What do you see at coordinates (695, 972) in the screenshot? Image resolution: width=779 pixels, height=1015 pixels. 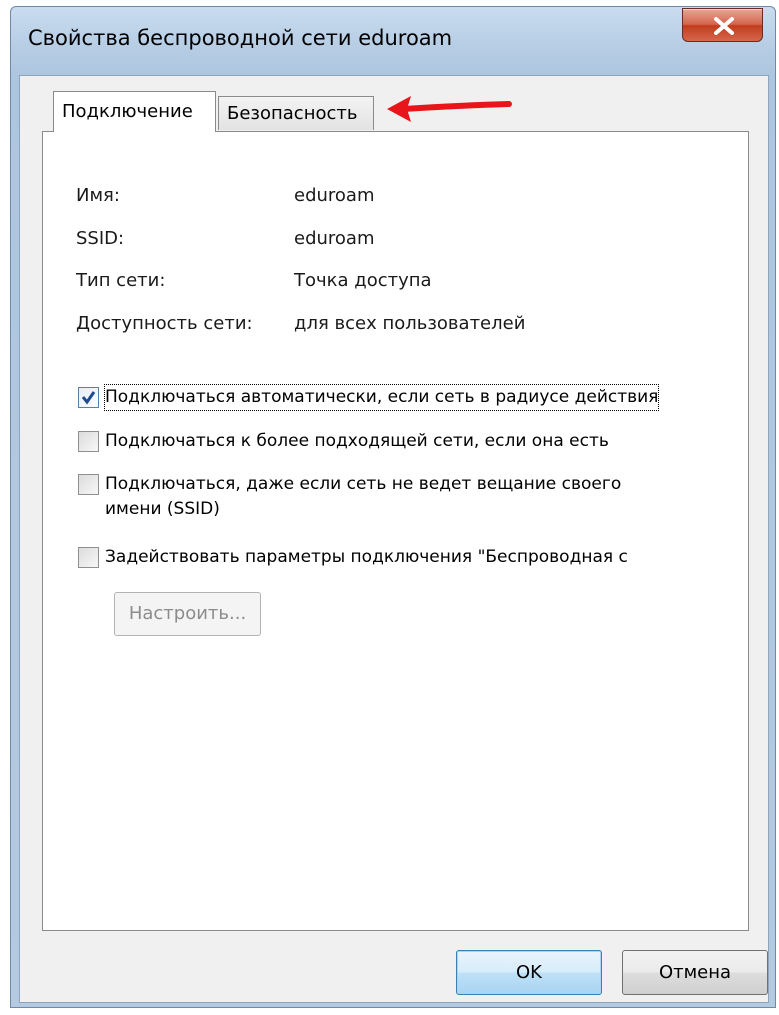 I see `cancel-button: Отмена` at bounding box center [695, 972].